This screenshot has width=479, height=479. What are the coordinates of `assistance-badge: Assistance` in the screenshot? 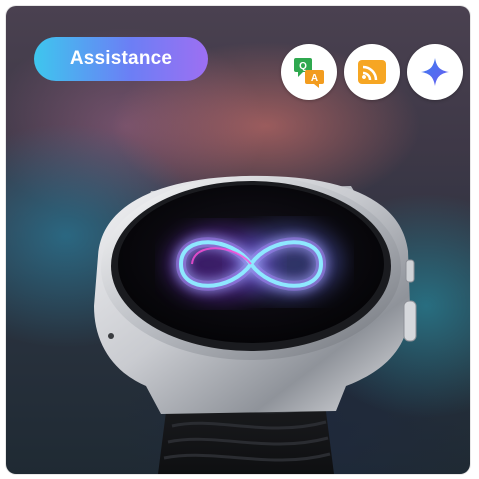 It's located at (121, 59).